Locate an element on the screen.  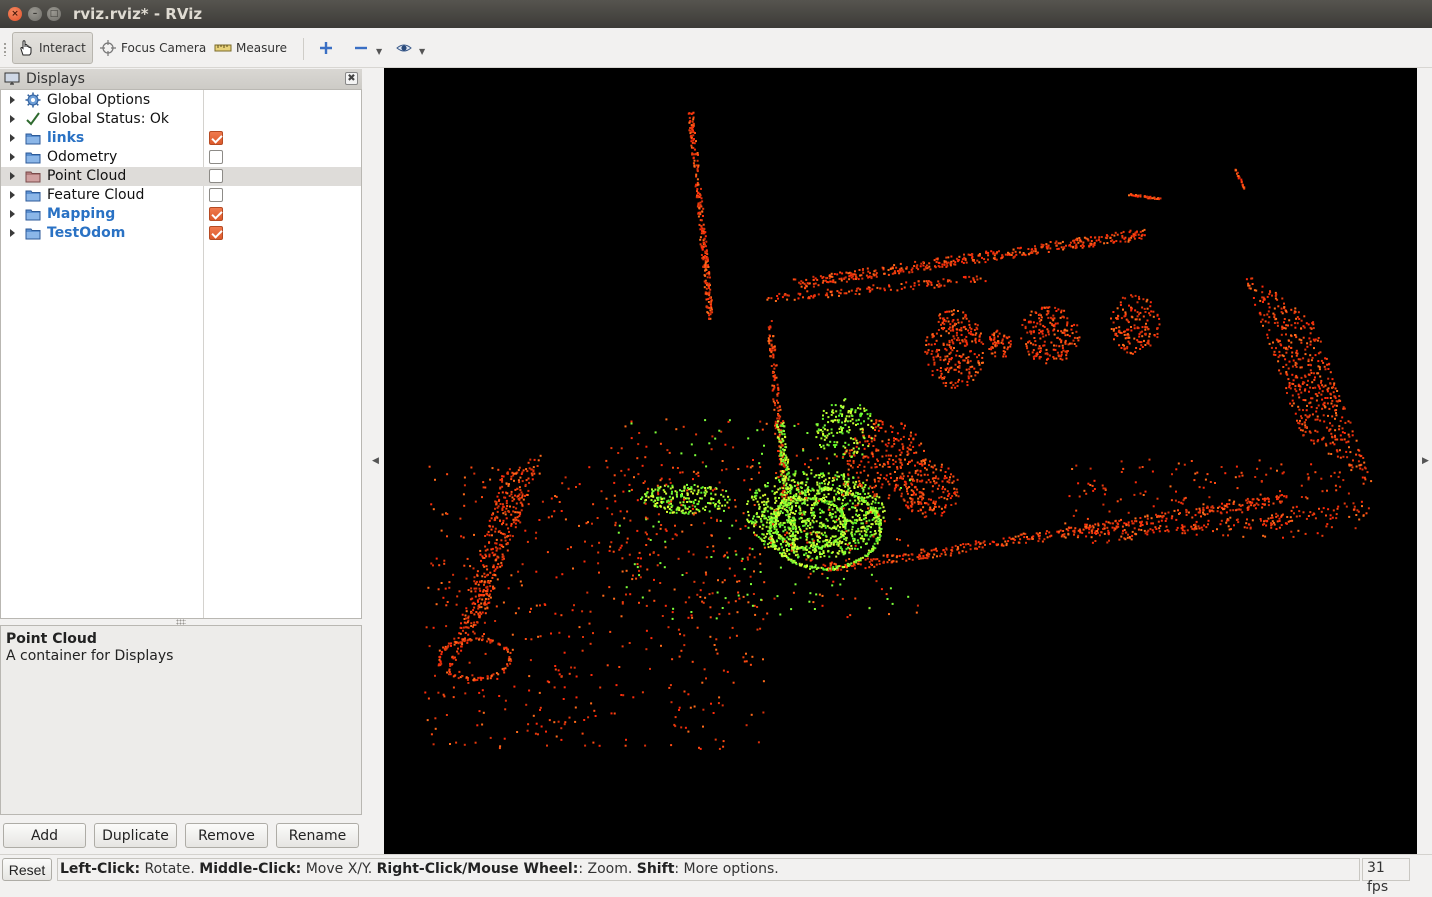
monitor-icon is located at coordinates (12, 78).